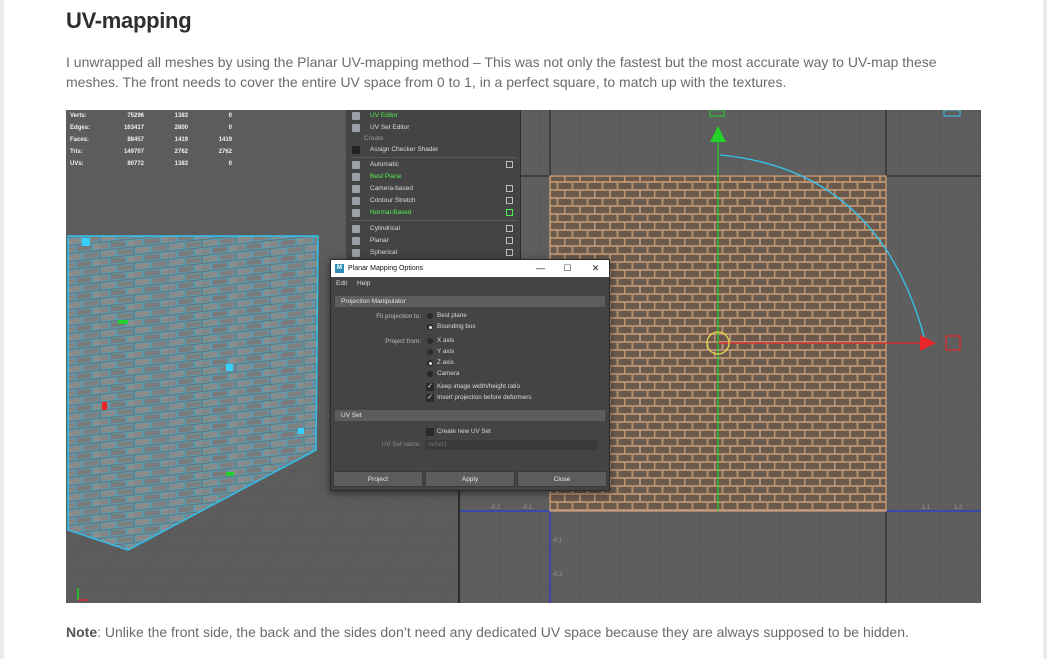  Describe the element at coordinates (356, 150) in the screenshot. I see `checker-icon` at that location.